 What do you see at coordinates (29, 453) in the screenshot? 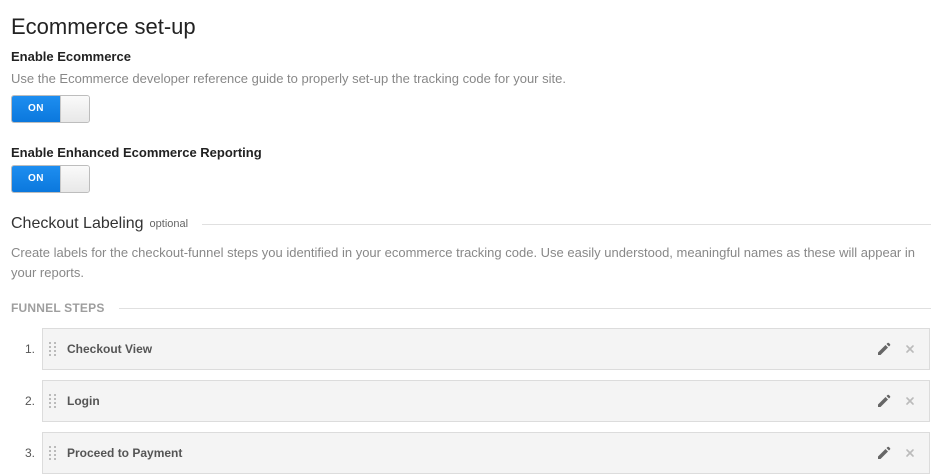
I see `step-number: 3.` at bounding box center [29, 453].